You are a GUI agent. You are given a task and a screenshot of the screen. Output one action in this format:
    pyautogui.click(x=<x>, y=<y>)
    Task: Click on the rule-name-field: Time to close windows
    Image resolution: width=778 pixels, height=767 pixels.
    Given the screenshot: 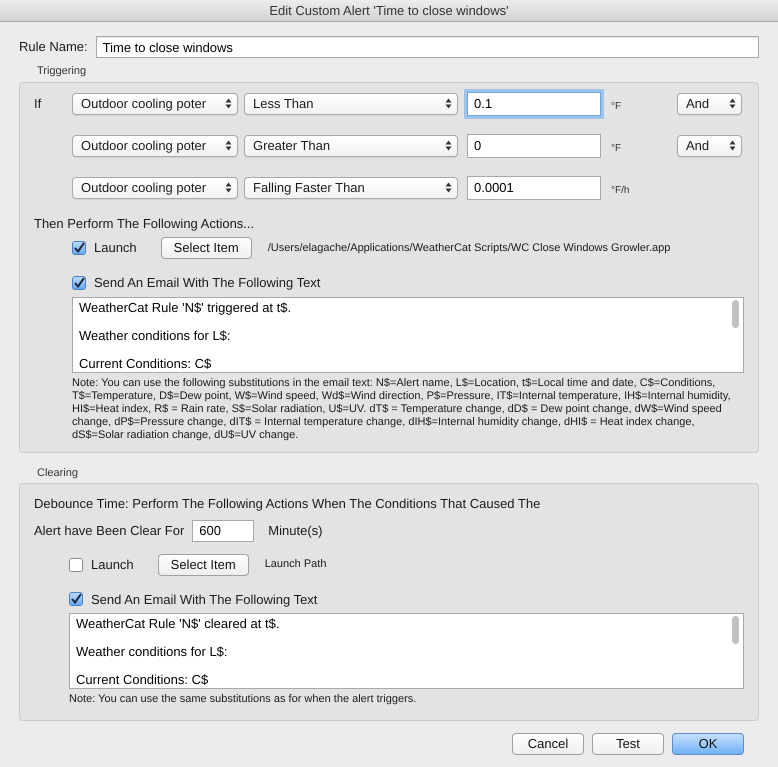 What is the action you would take?
    pyautogui.click(x=427, y=47)
    